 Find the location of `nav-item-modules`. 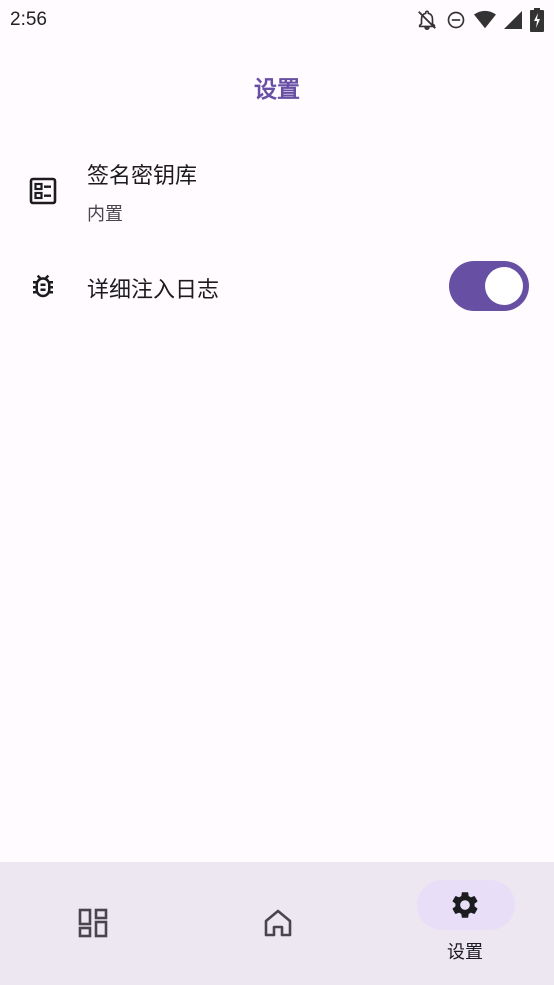

nav-item-modules is located at coordinates (92, 923).